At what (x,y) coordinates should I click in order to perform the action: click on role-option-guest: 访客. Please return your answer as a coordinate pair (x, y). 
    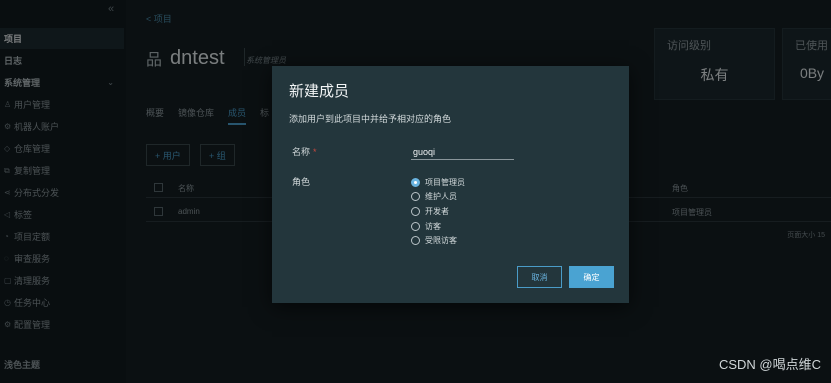
    Looking at the image, I should click on (426, 226).